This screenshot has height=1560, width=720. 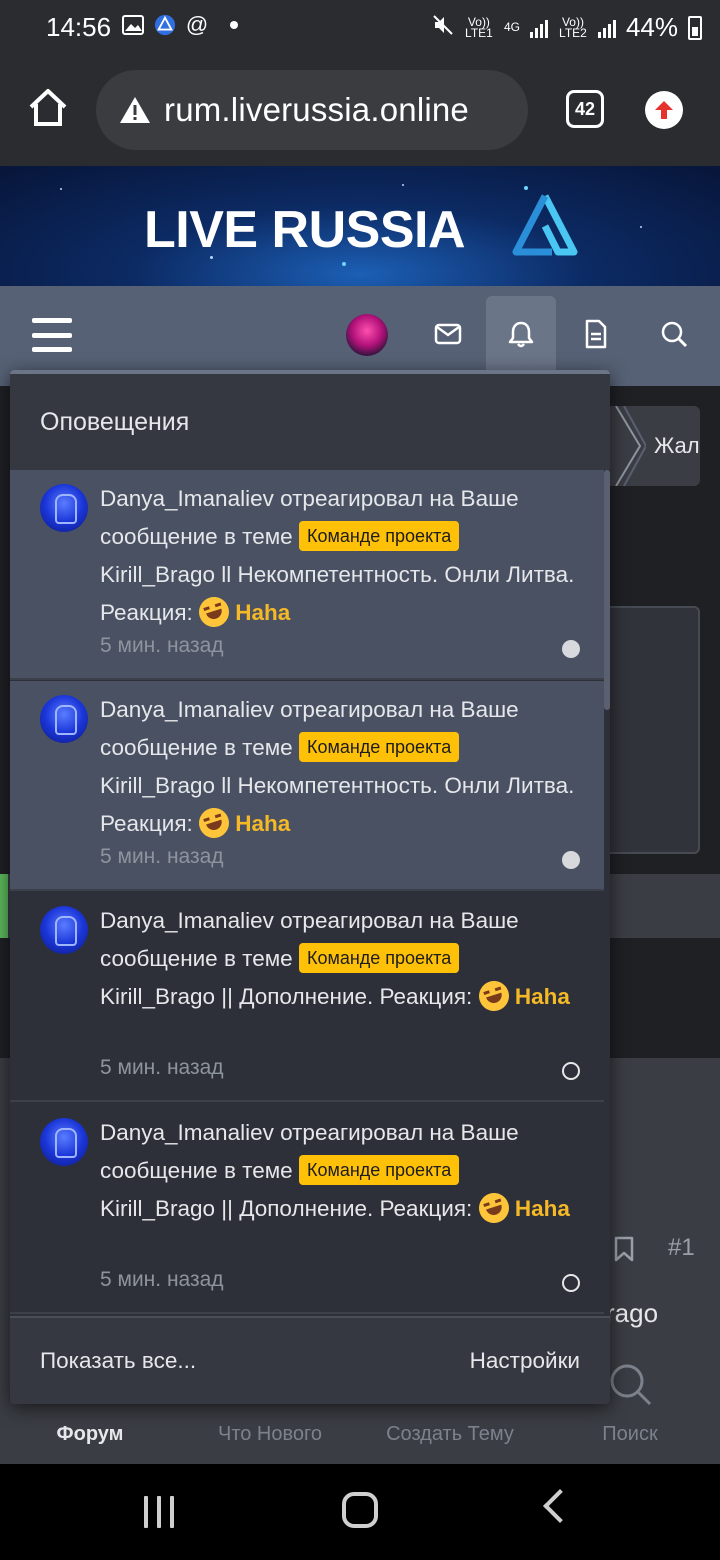 I want to click on back-button, so click(x=560, y=1506).